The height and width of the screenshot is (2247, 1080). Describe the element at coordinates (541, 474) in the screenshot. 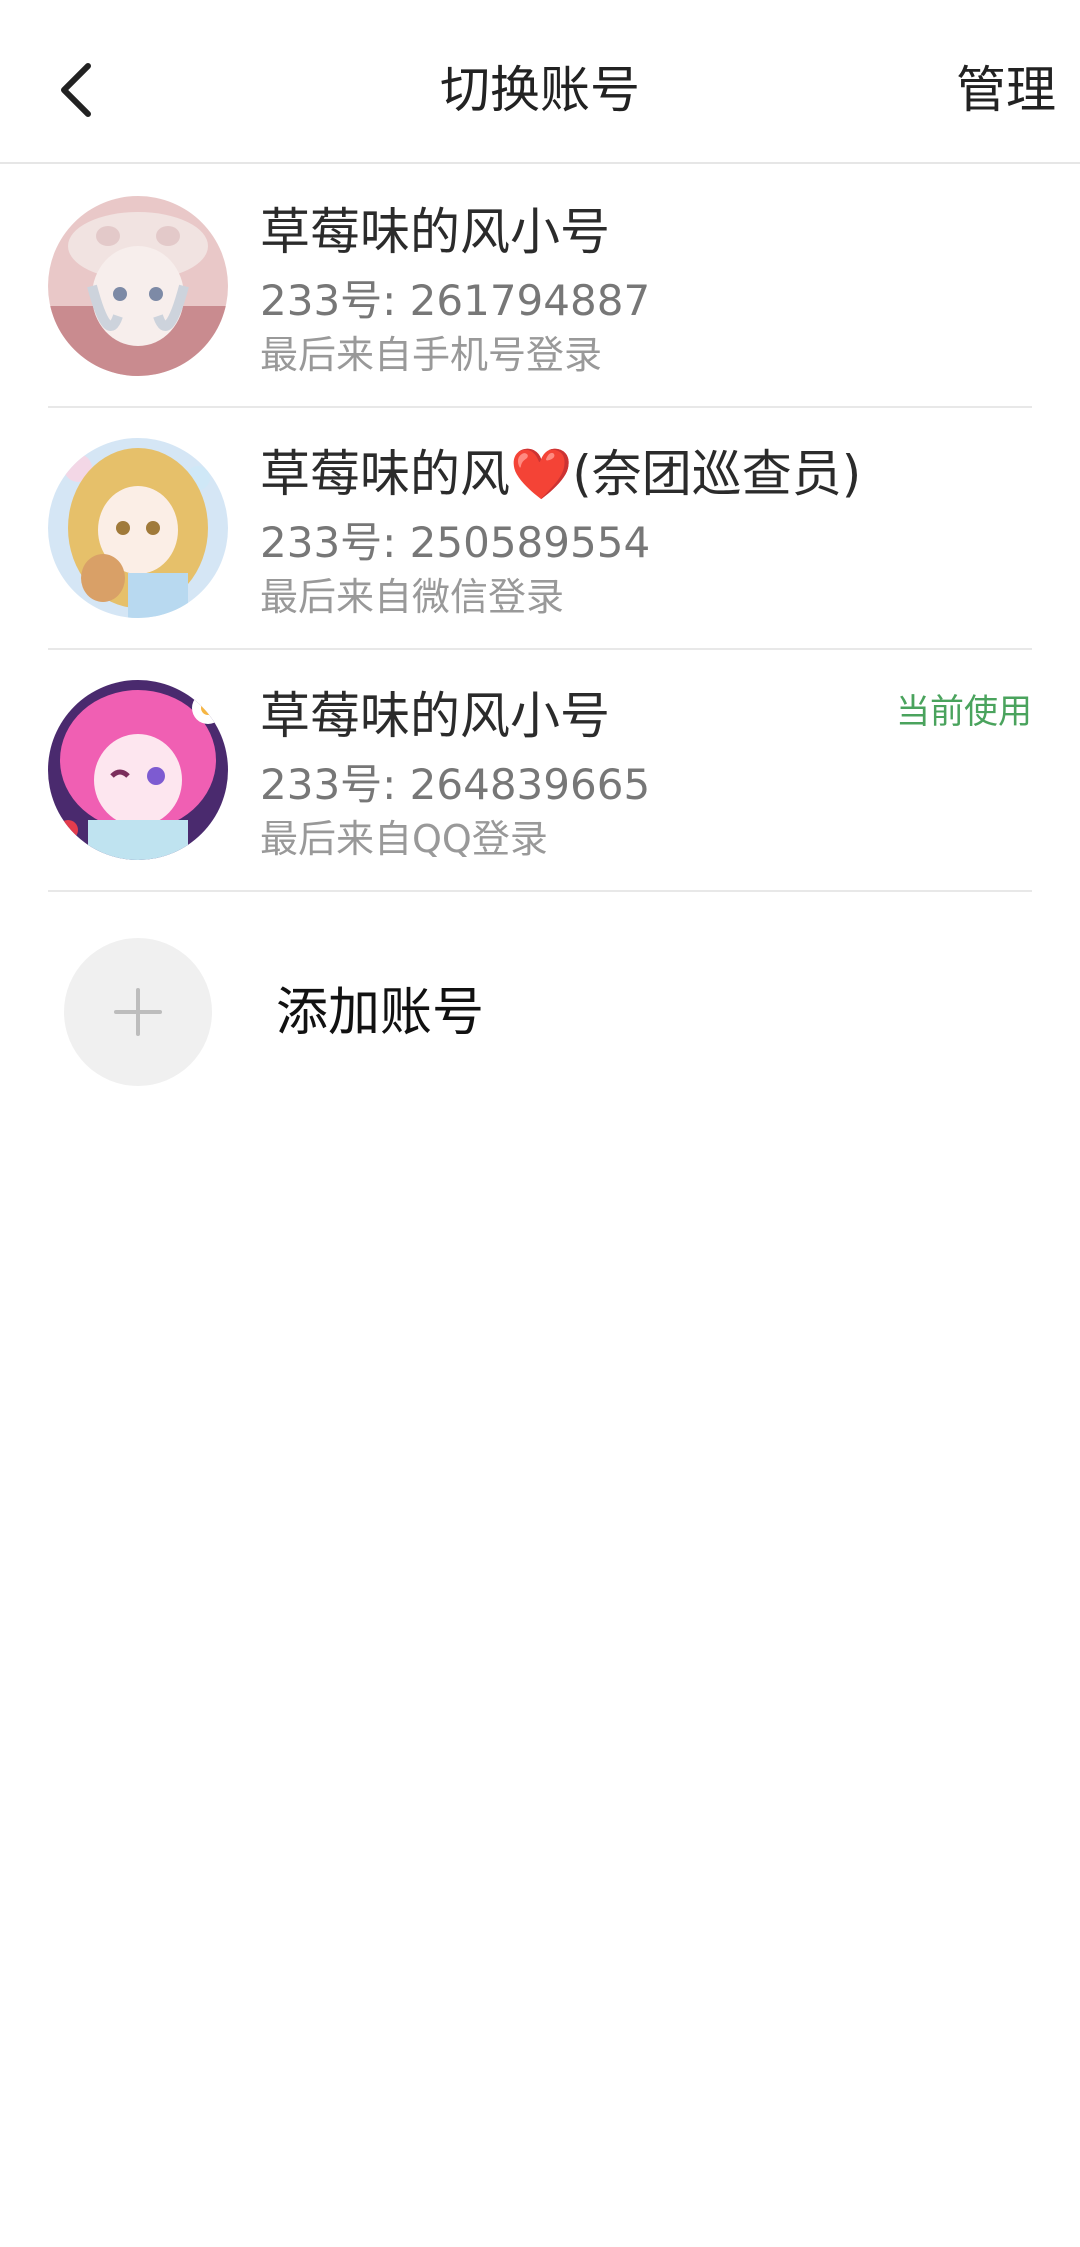

I see `heart-icon: ❤️` at that location.